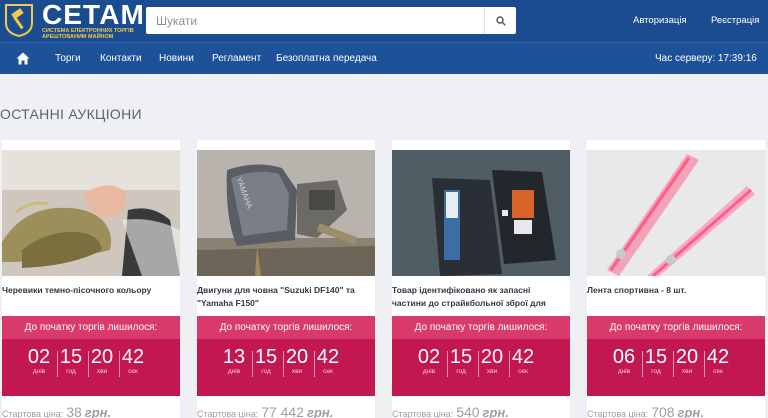 The height and width of the screenshot is (418, 768). I want to click on item-photo-shoes, so click(91, 213).